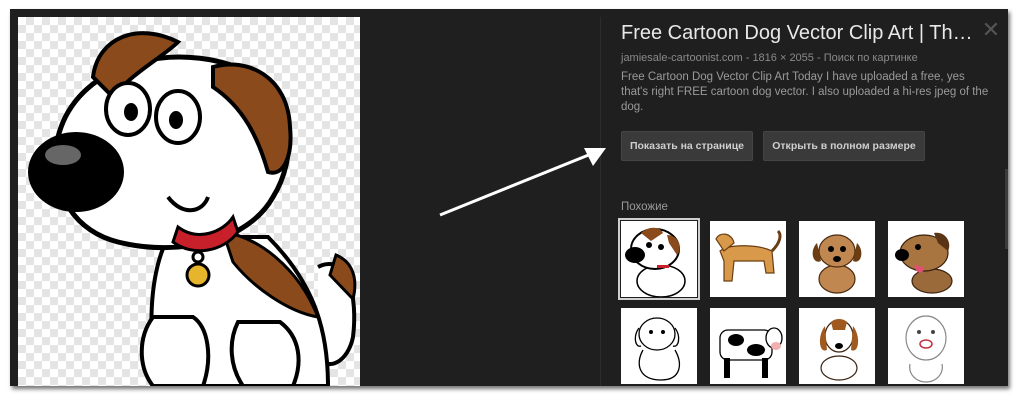 This screenshot has height=401, width=1024. What do you see at coordinates (687, 146) in the screenshot?
I see `show-on-page-button: Показать на странице` at bounding box center [687, 146].